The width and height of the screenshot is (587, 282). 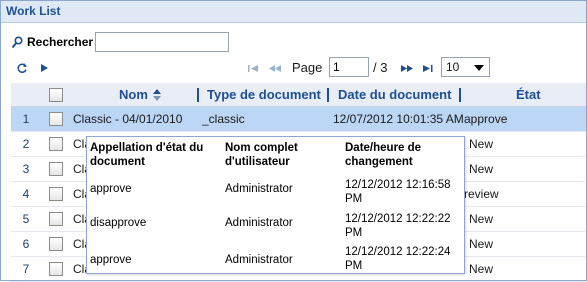 What do you see at coordinates (118, 223) in the screenshot?
I see `popup-cell-state: disapprove` at bounding box center [118, 223].